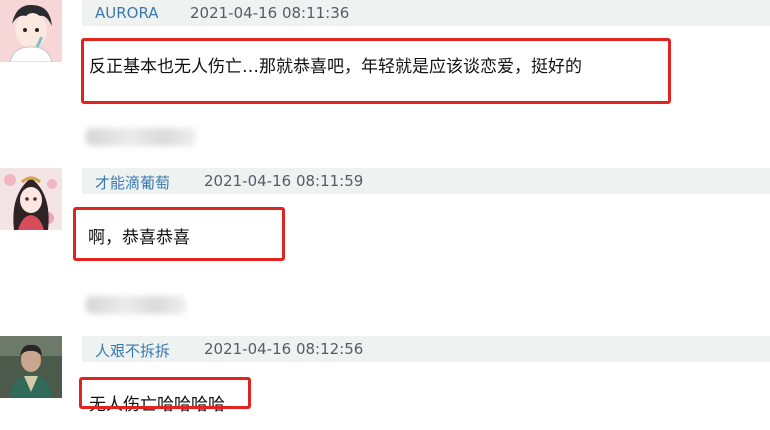  I want to click on man-photo-avatar-icon, so click(31, 367).